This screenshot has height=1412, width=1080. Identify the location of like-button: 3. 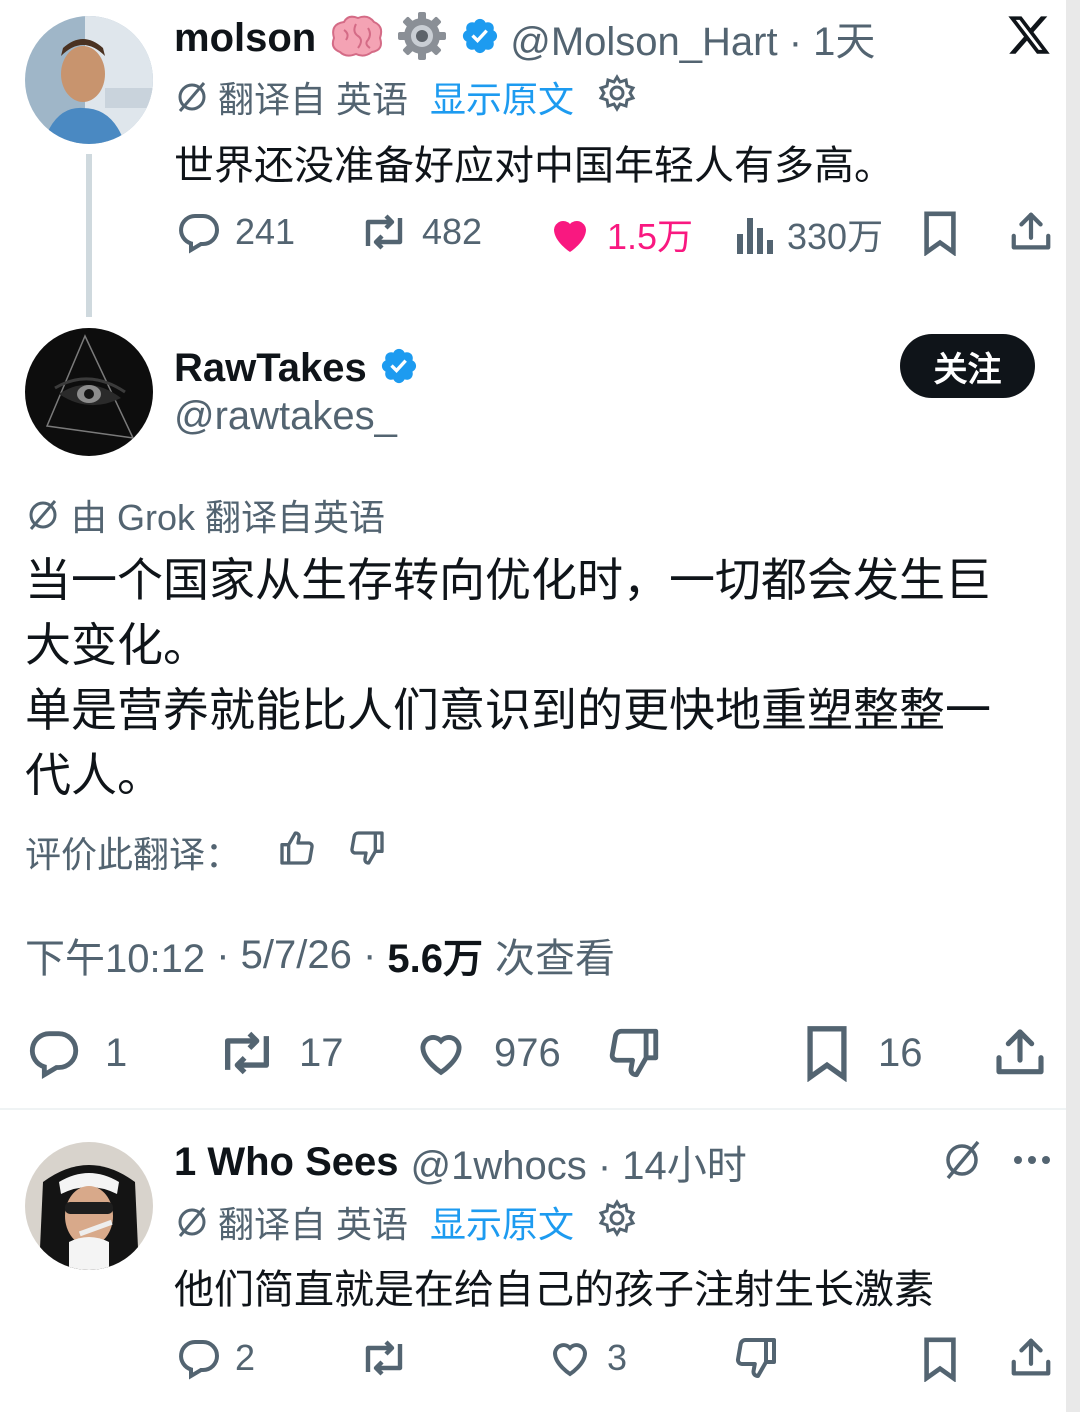
(586, 1358).